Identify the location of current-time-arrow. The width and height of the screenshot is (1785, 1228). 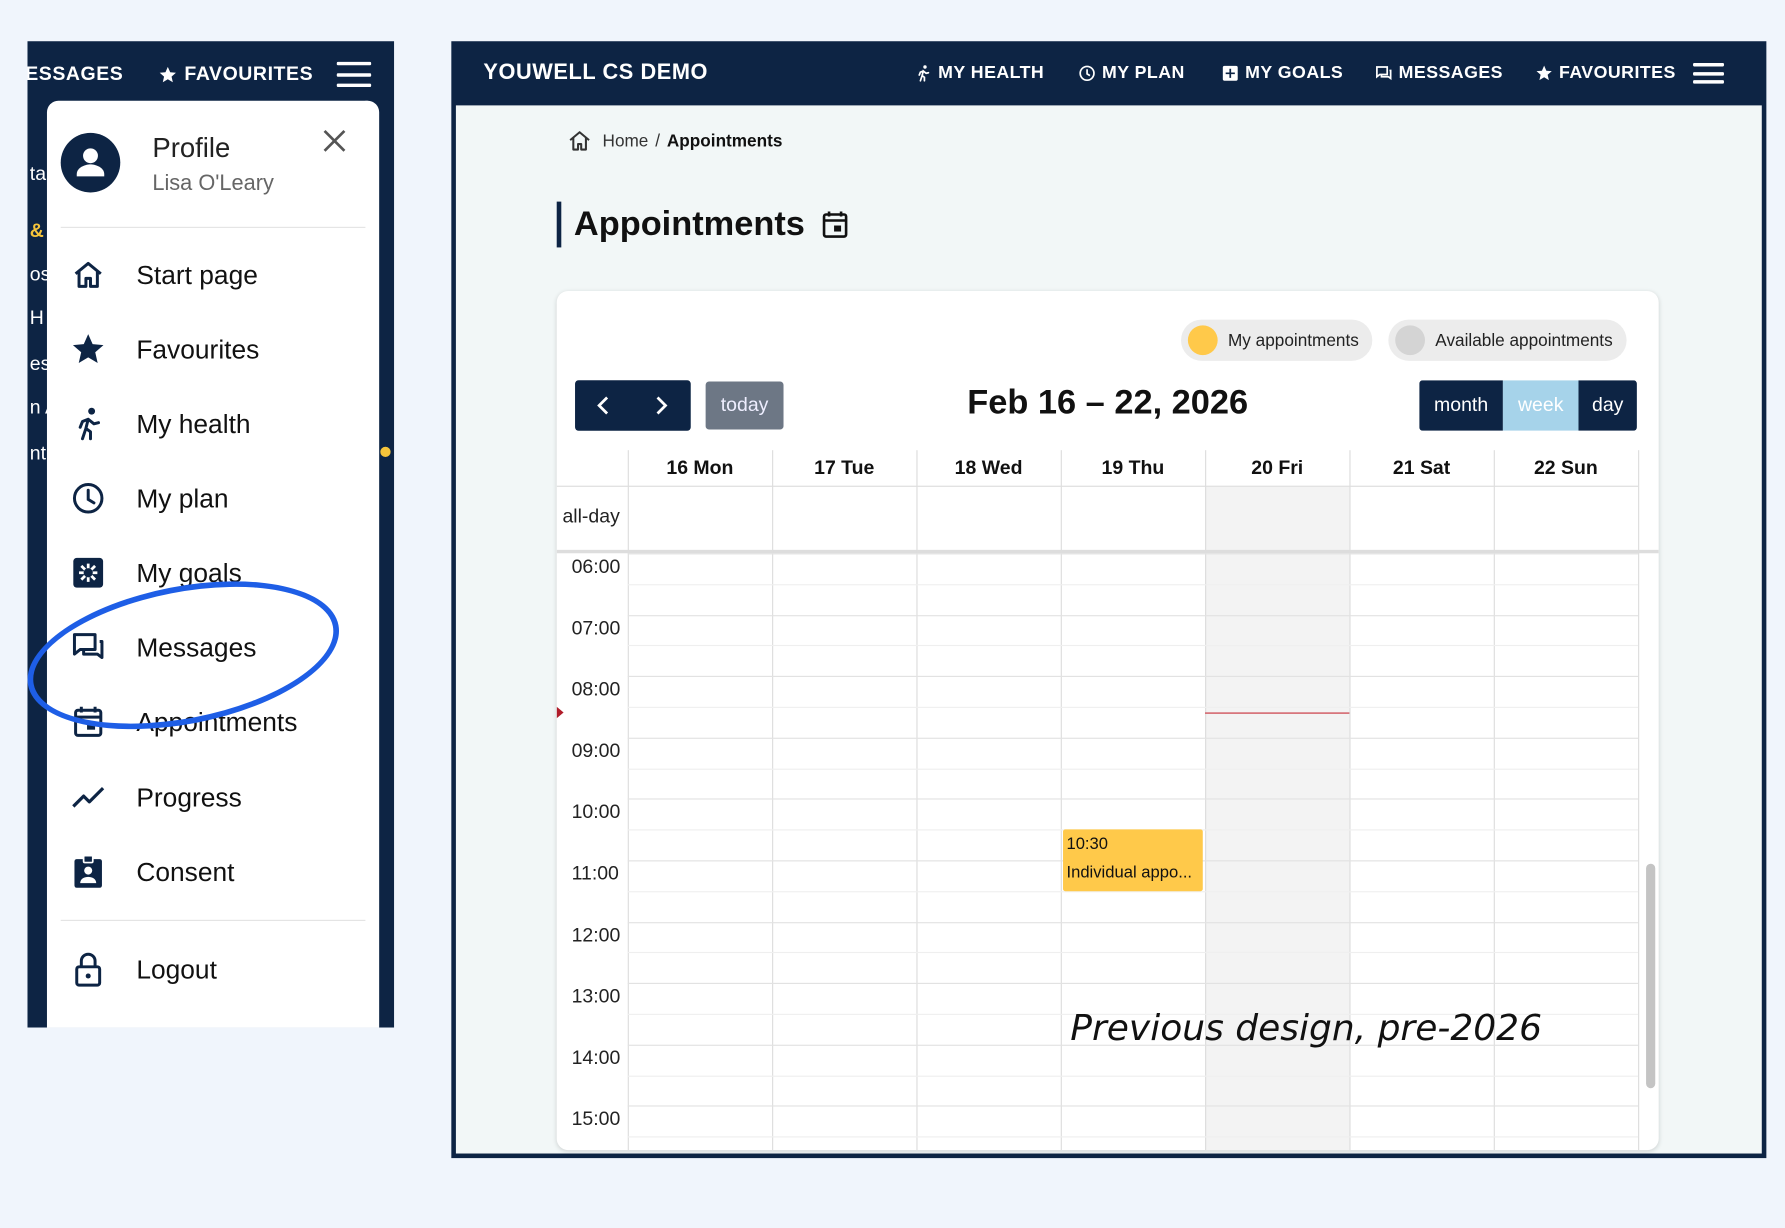
(560, 713).